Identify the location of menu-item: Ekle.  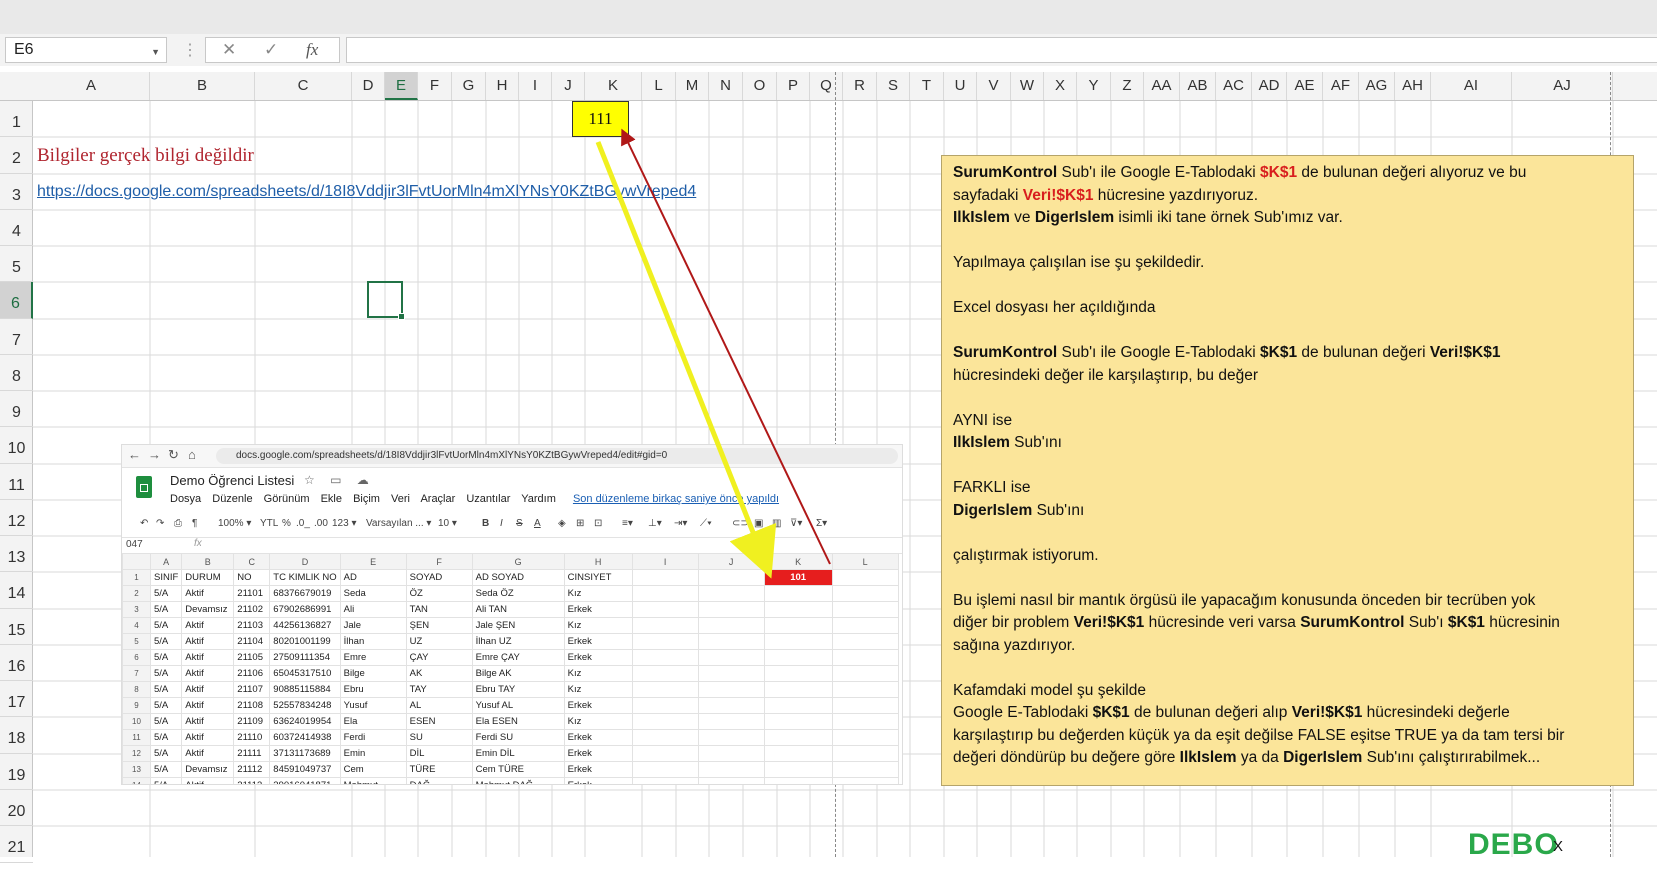
(331, 499).